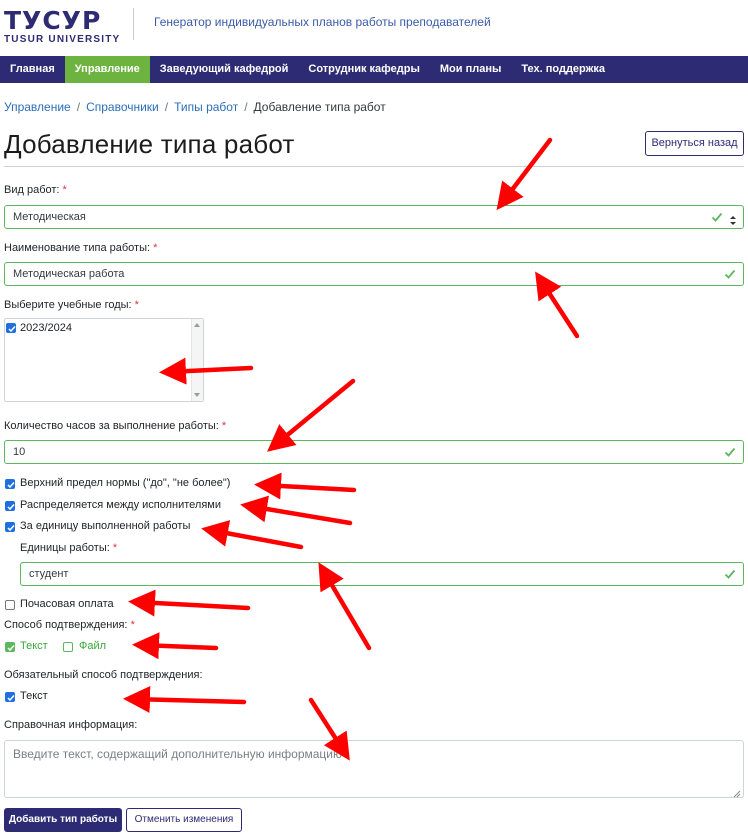 The width and height of the screenshot is (748, 834). Describe the element at coordinates (737, 792) in the screenshot. I see `resize-handle-icon` at that location.